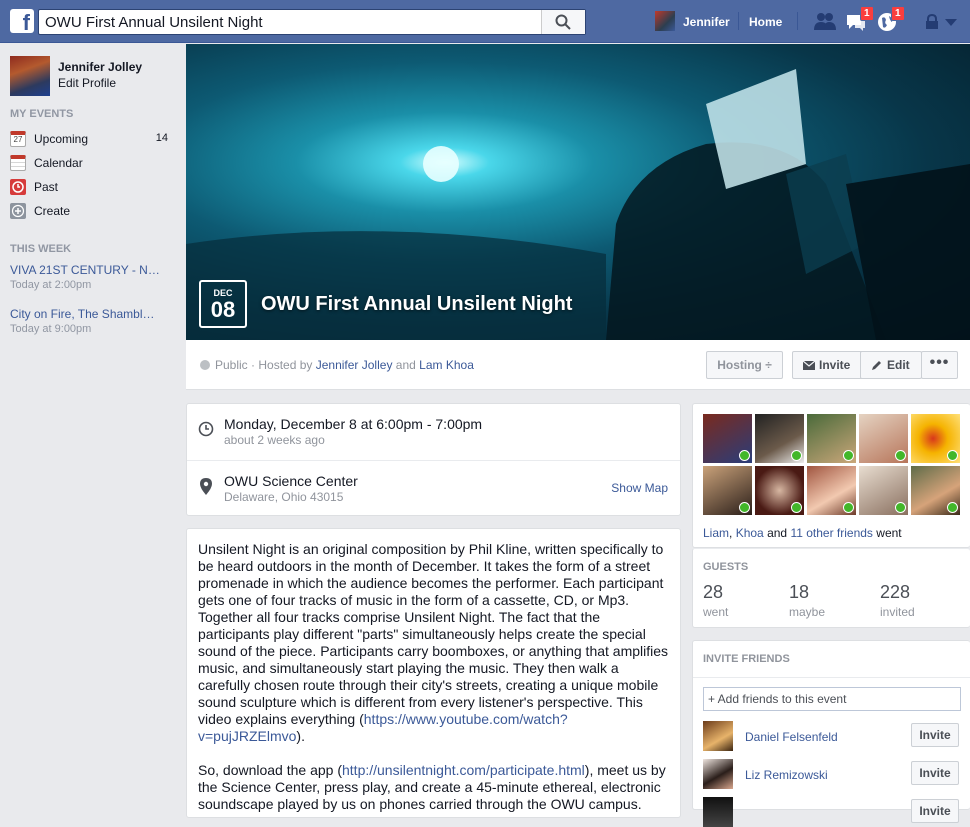 The width and height of the screenshot is (970, 827). I want to click on this-week-event-time: Today at 9:00pm, so click(51, 329).